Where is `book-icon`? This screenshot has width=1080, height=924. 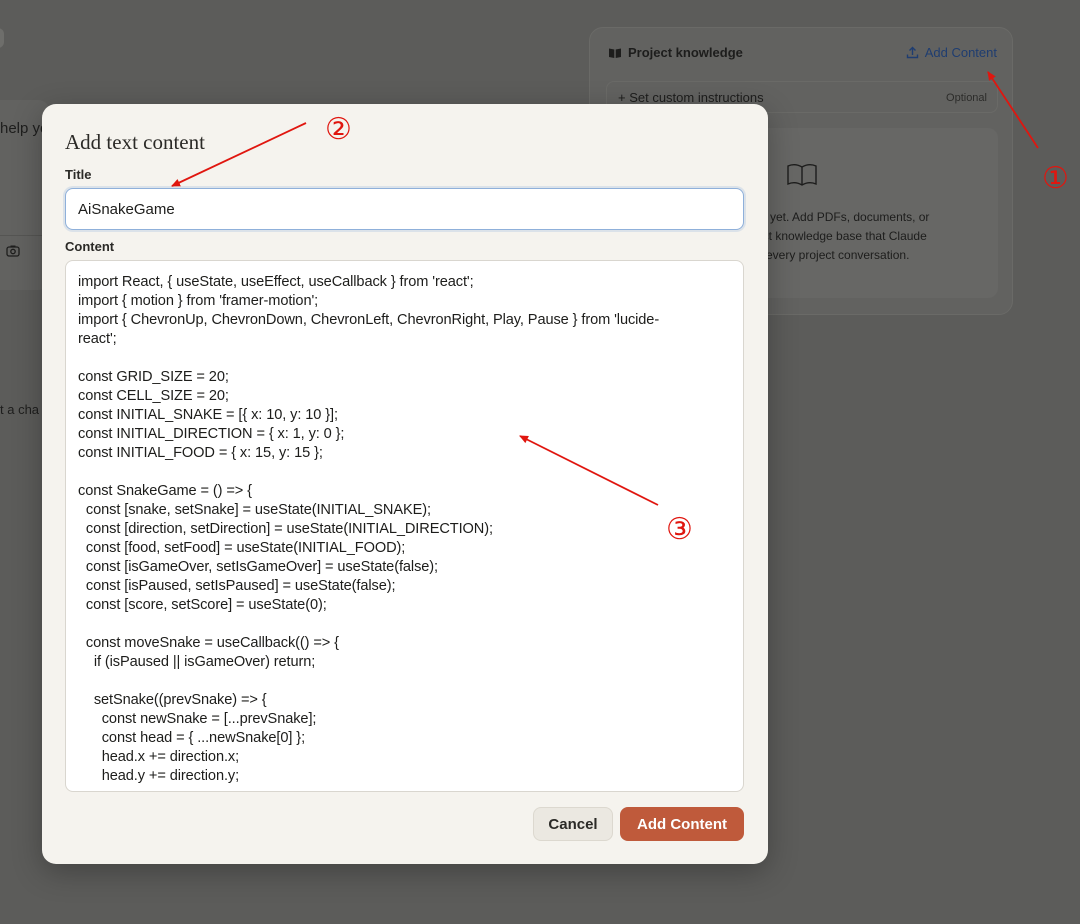
book-icon is located at coordinates (615, 53).